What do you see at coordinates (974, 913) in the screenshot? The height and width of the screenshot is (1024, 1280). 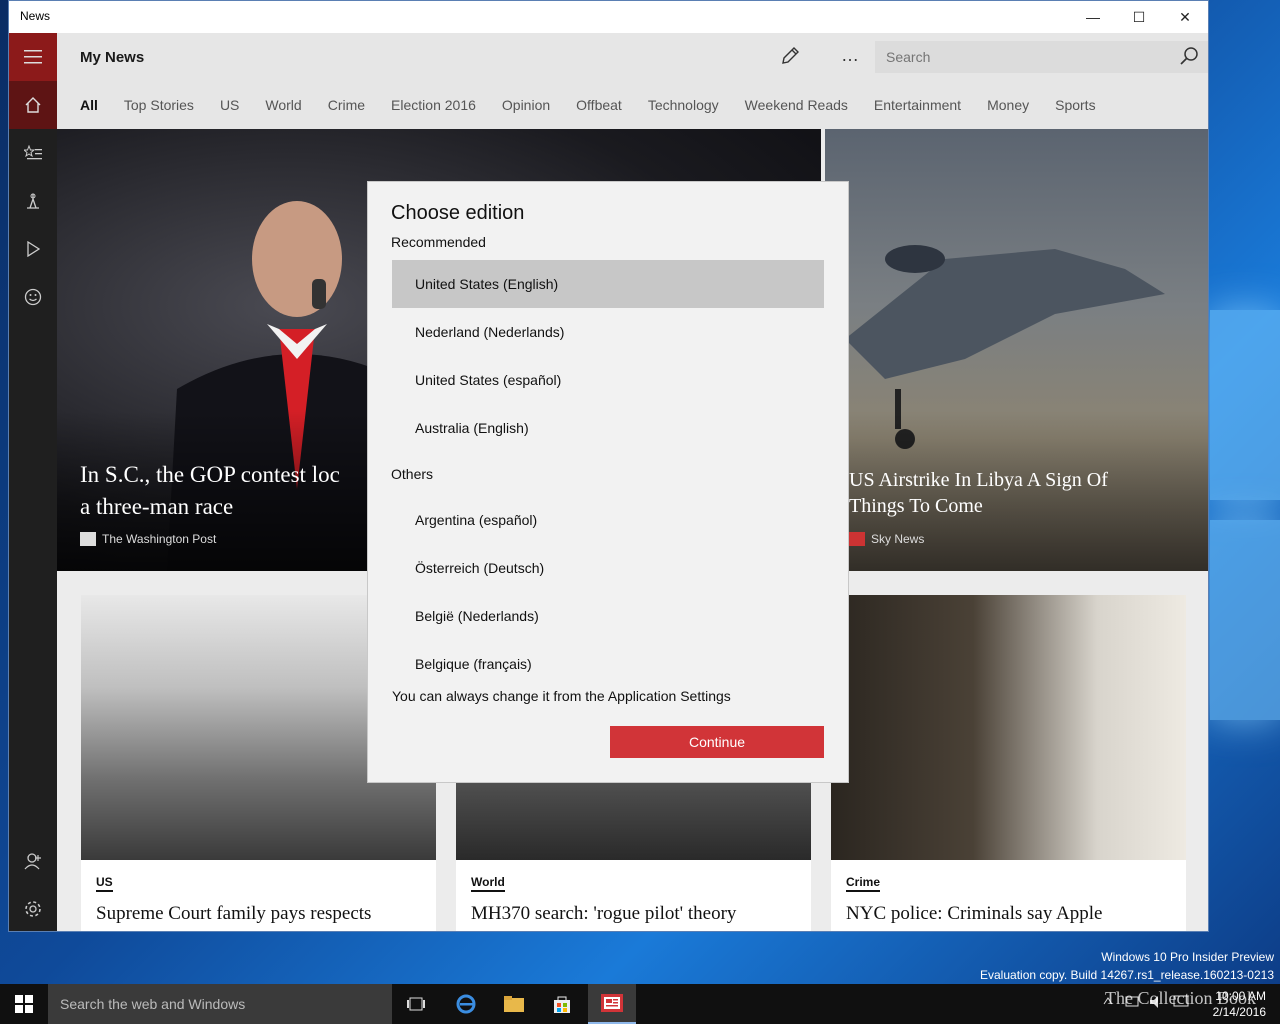 I see `card-headline: NYC police: Criminals say Apple` at bounding box center [974, 913].